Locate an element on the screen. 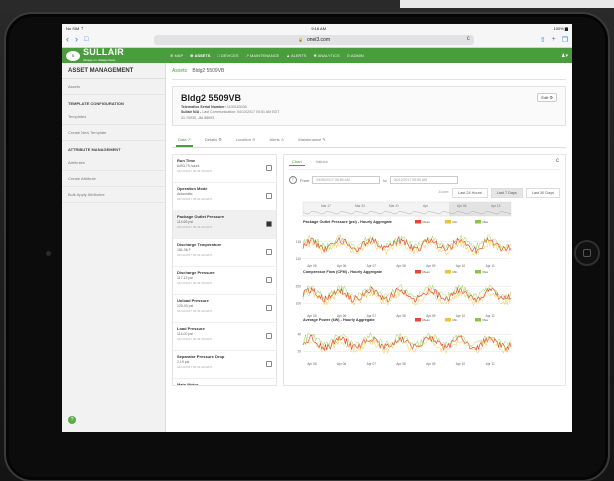 Image resolution: width=614 pixels, height=481 pixels. back-icon: ‹ is located at coordinates (67, 39).